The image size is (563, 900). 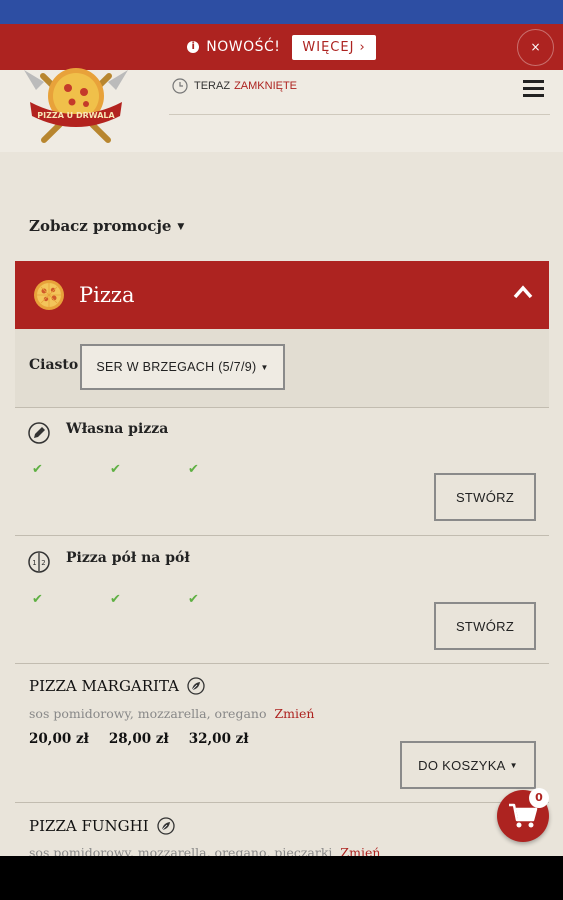 What do you see at coordinates (176, 367) in the screenshot?
I see `crust-selected-value: SER W BRZEGACH (5/7/9)` at bounding box center [176, 367].